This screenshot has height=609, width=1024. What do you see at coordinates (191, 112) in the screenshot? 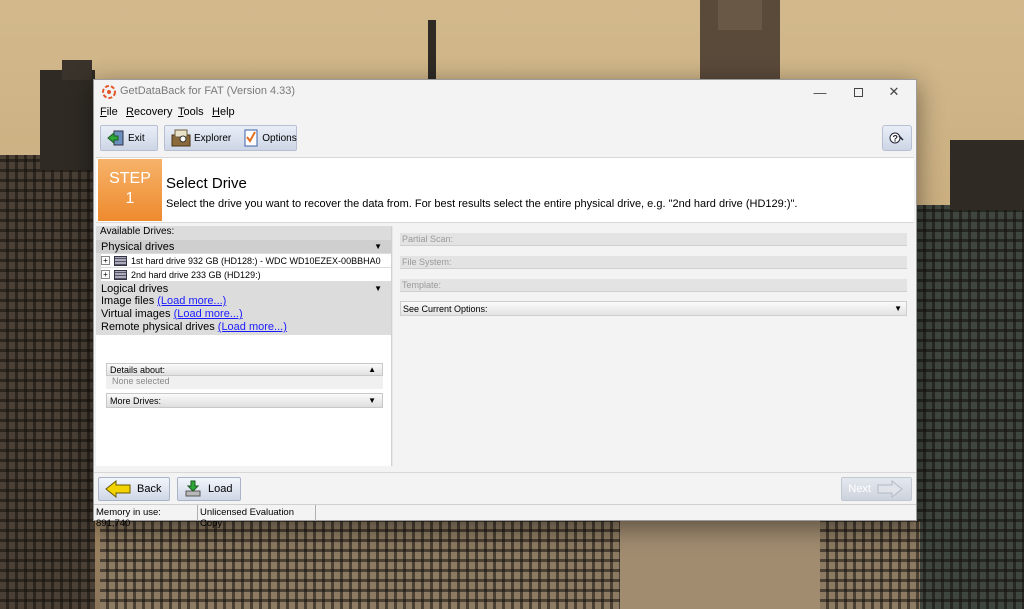
I see `menu-tools: Tools` at bounding box center [191, 112].